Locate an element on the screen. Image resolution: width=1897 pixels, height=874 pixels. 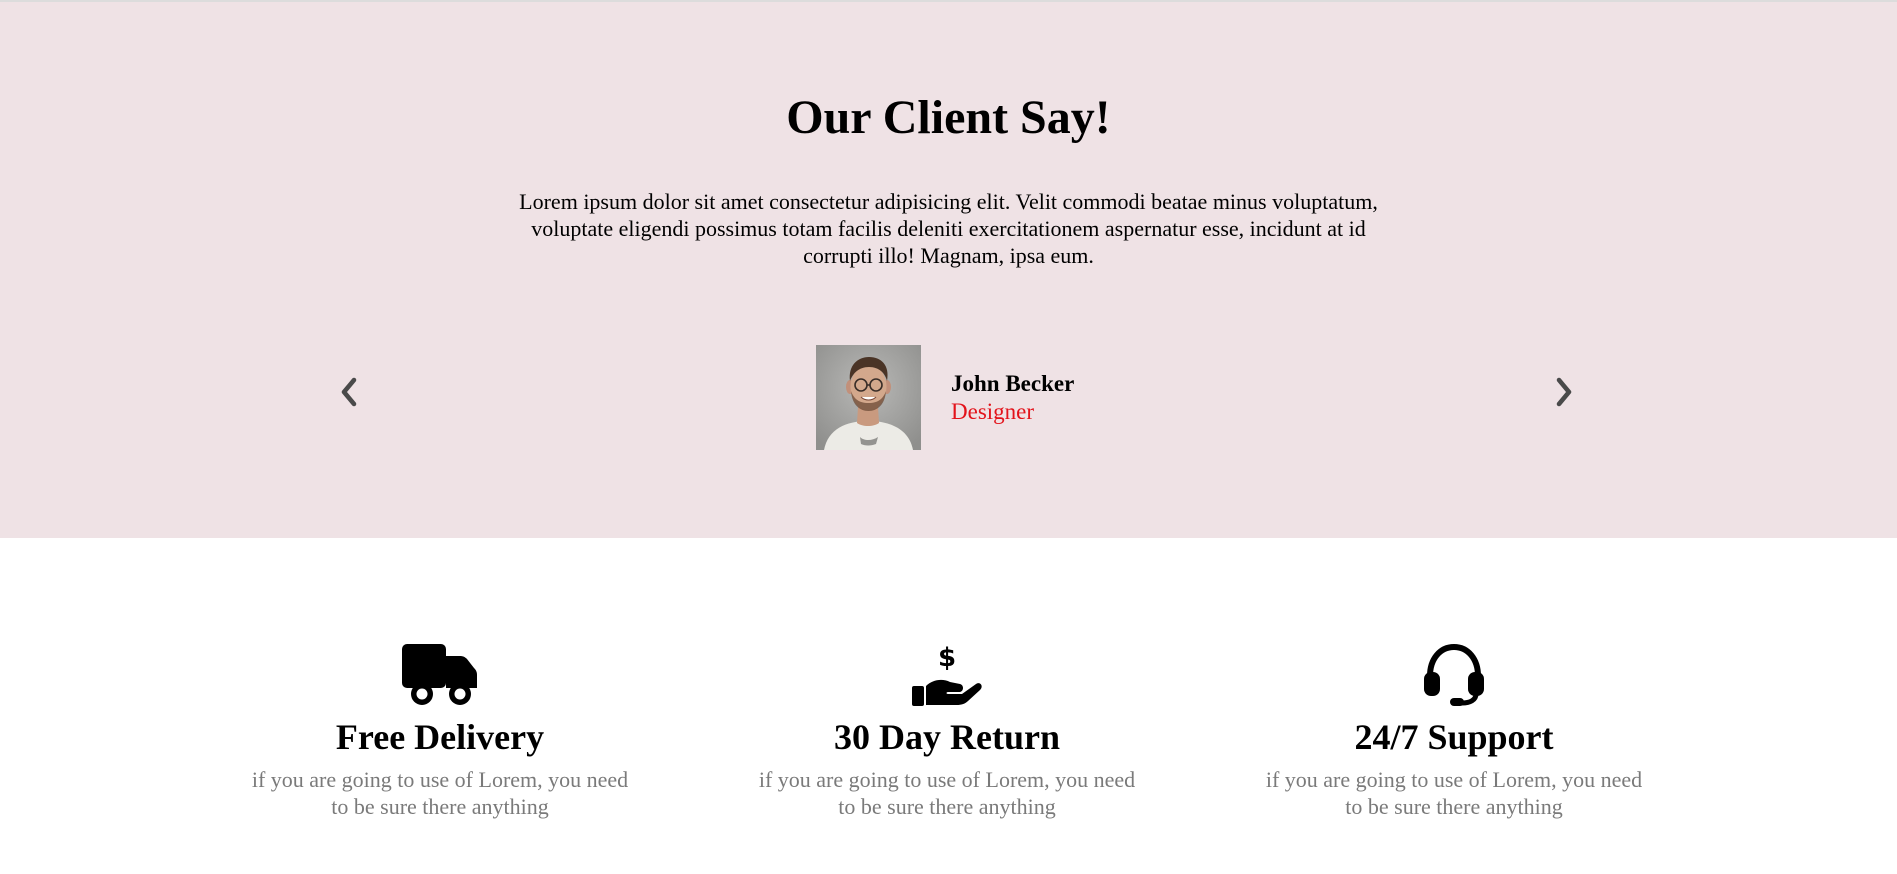
truck-icon is located at coordinates (439, 674).